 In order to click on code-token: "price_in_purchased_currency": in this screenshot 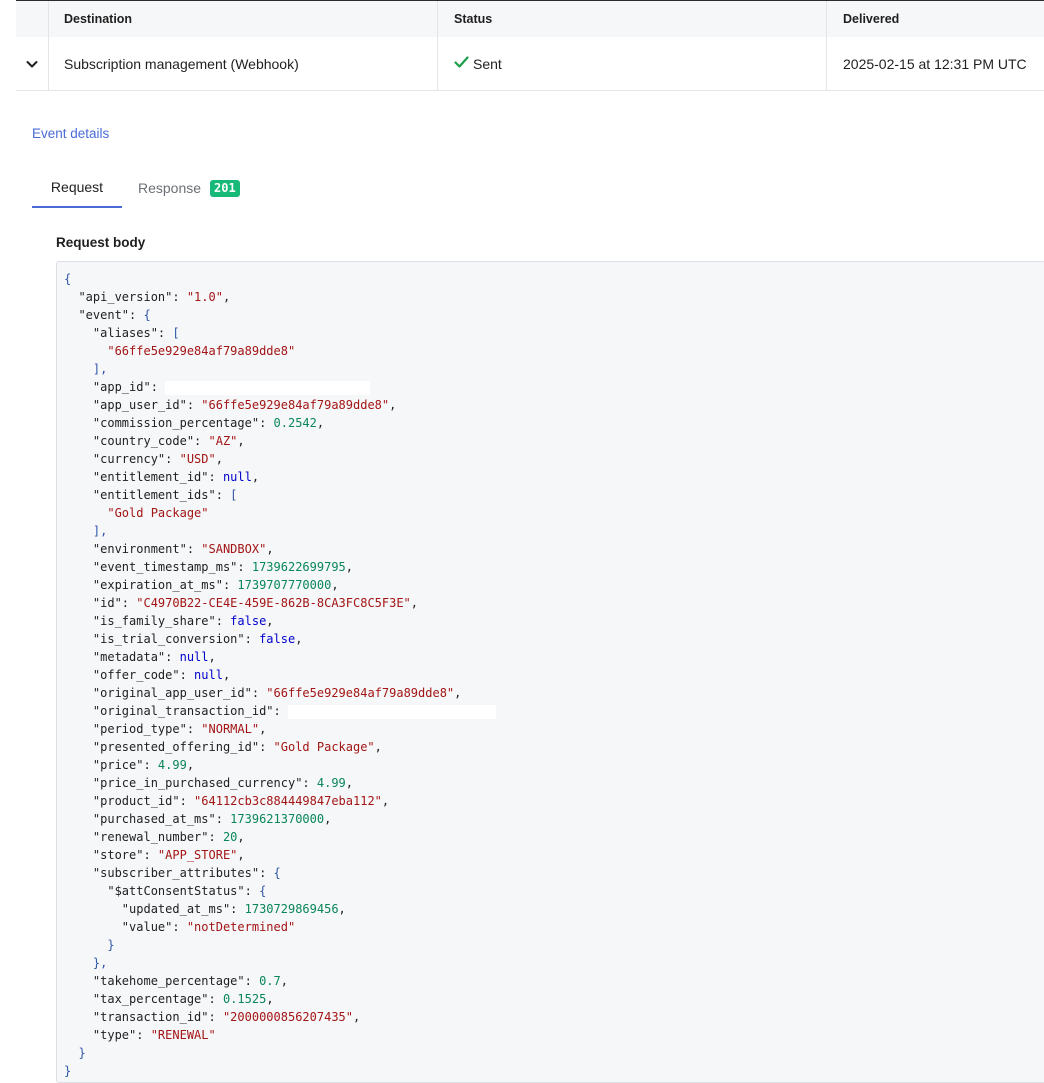, I will do `click(190, 783)`.